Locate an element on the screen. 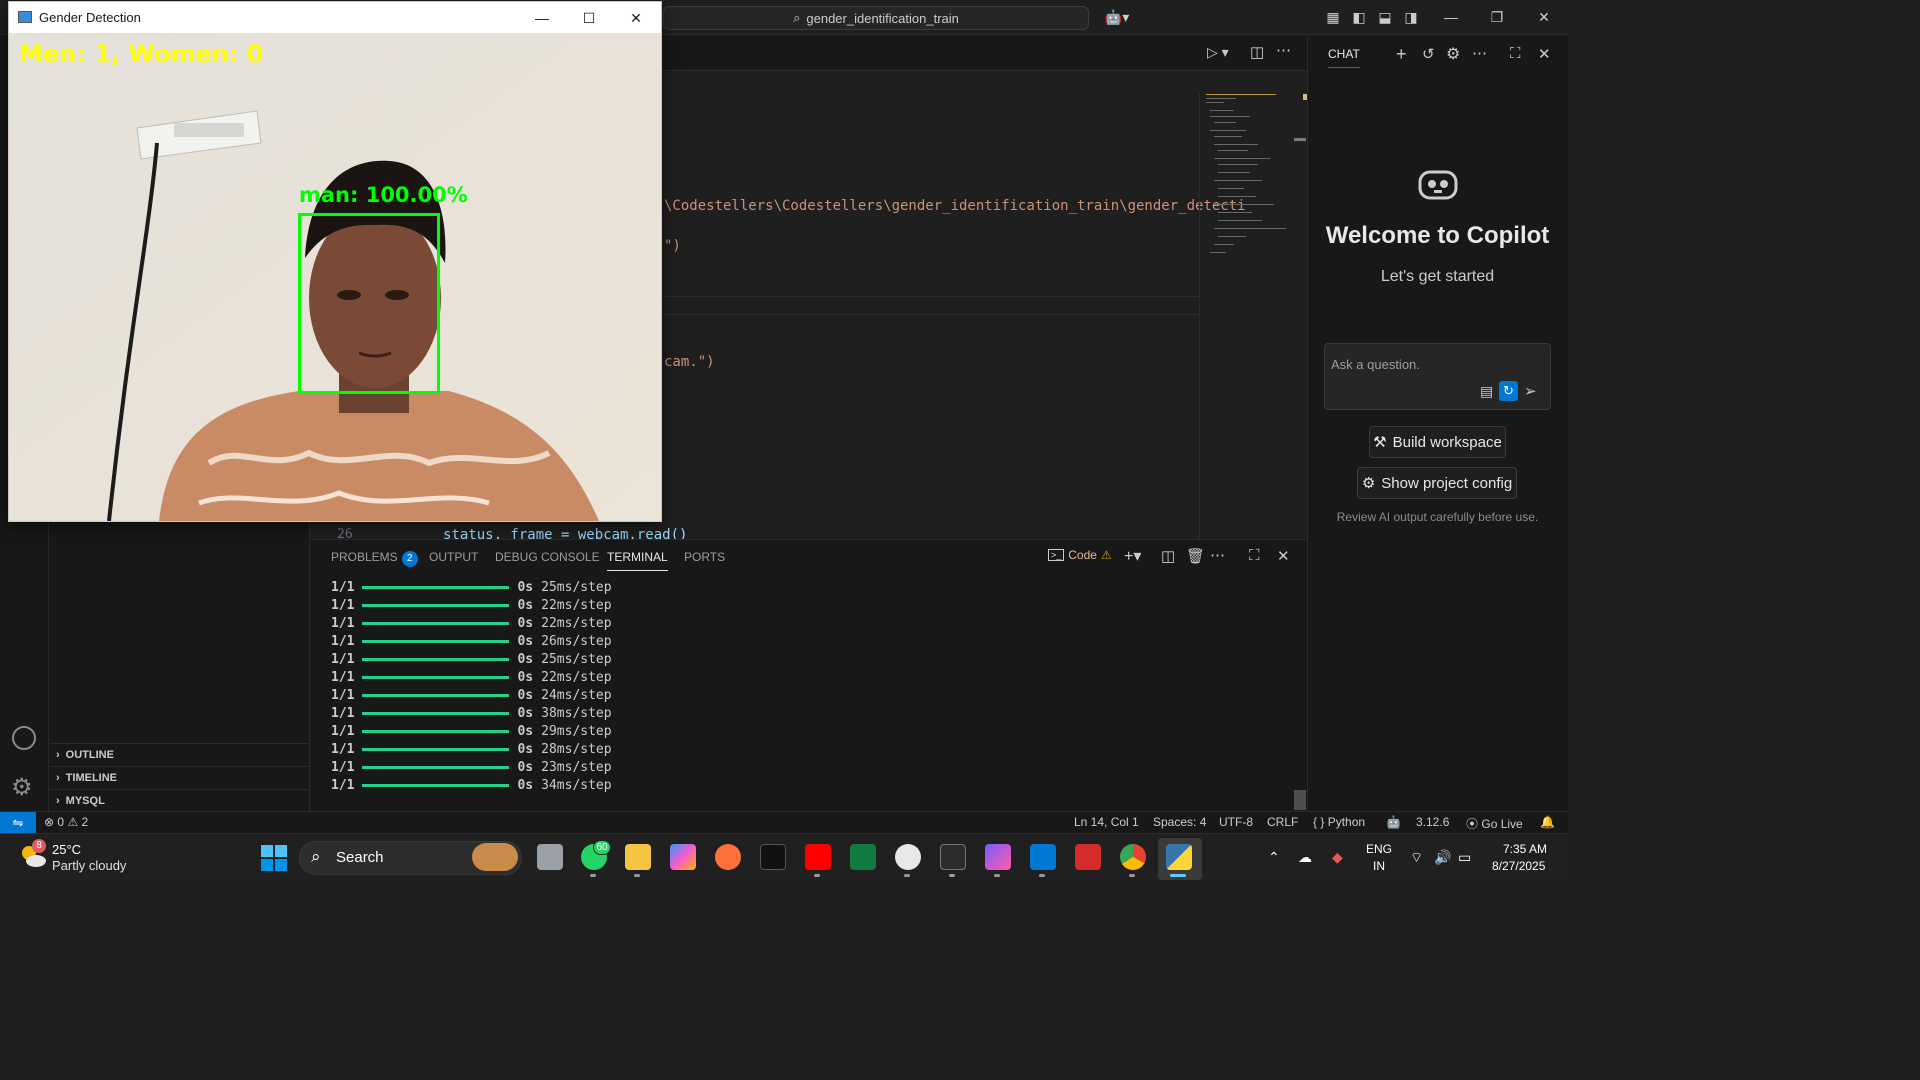  split-terminal-icon: ◫ is located at coordinates (1168, 556).